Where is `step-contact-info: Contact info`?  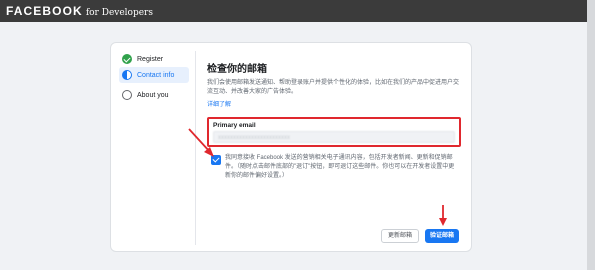 step-contact-info: Contact info is located at coordinates (154, 75).